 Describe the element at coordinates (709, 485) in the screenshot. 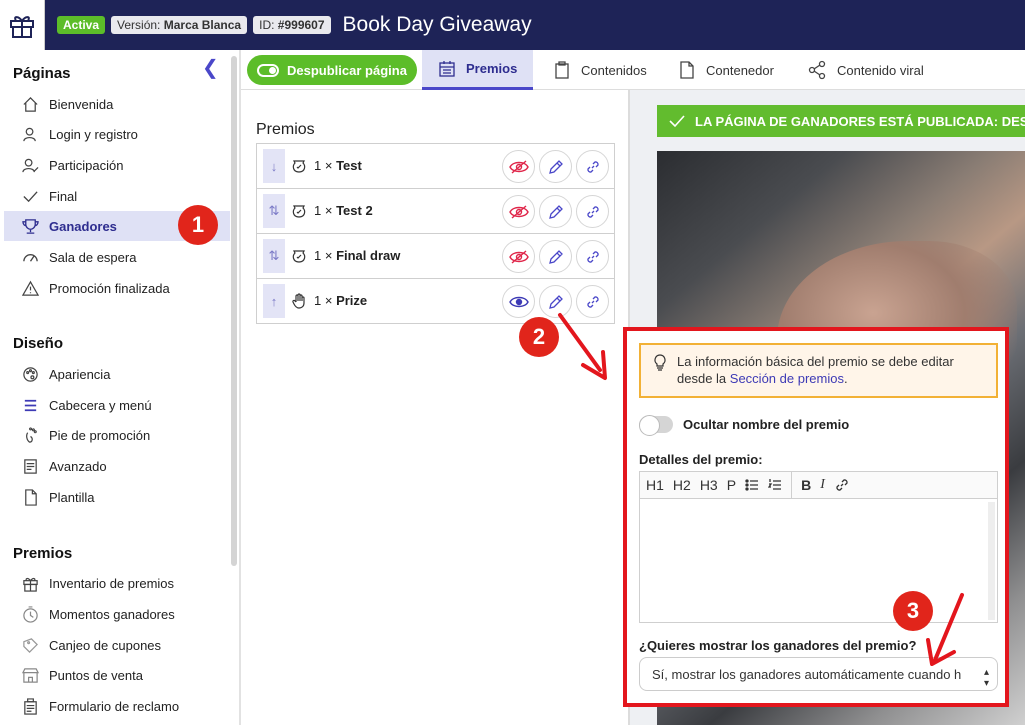

I see `h3-button: H3` at that location.